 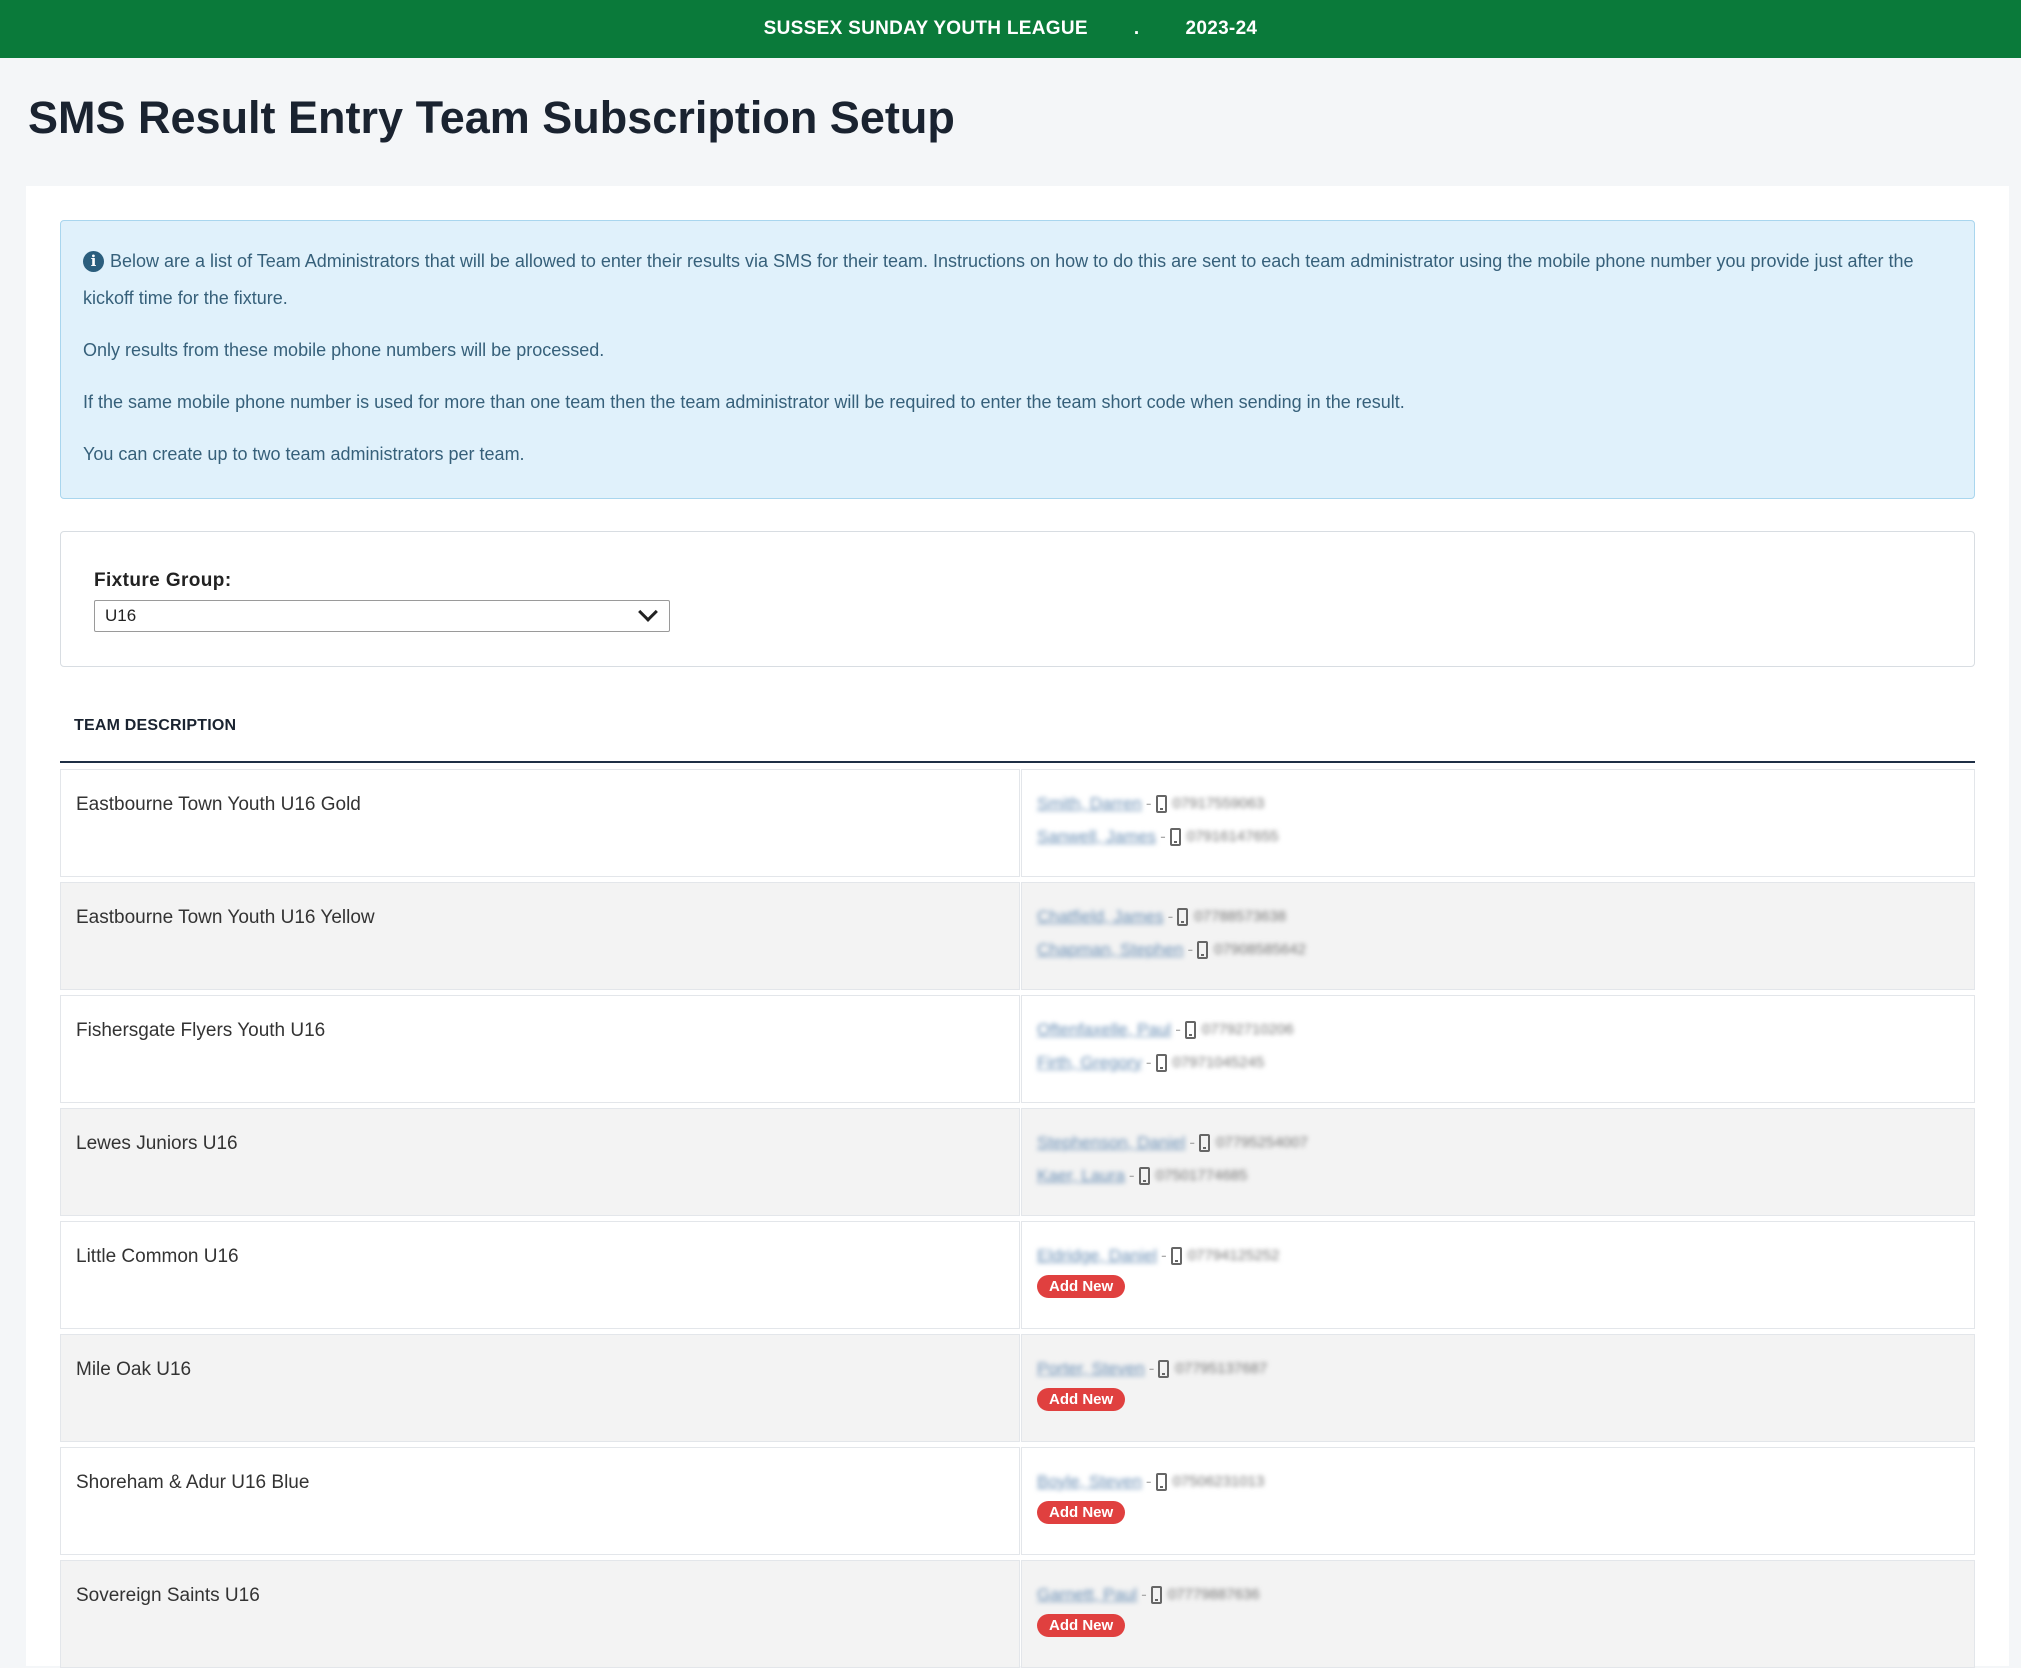 What do you see at coordinates (1505, 803) in the screenshot?
I see `administrator-entry: Smith, Darren - 07917559063` at bounding box center [1505, 803].